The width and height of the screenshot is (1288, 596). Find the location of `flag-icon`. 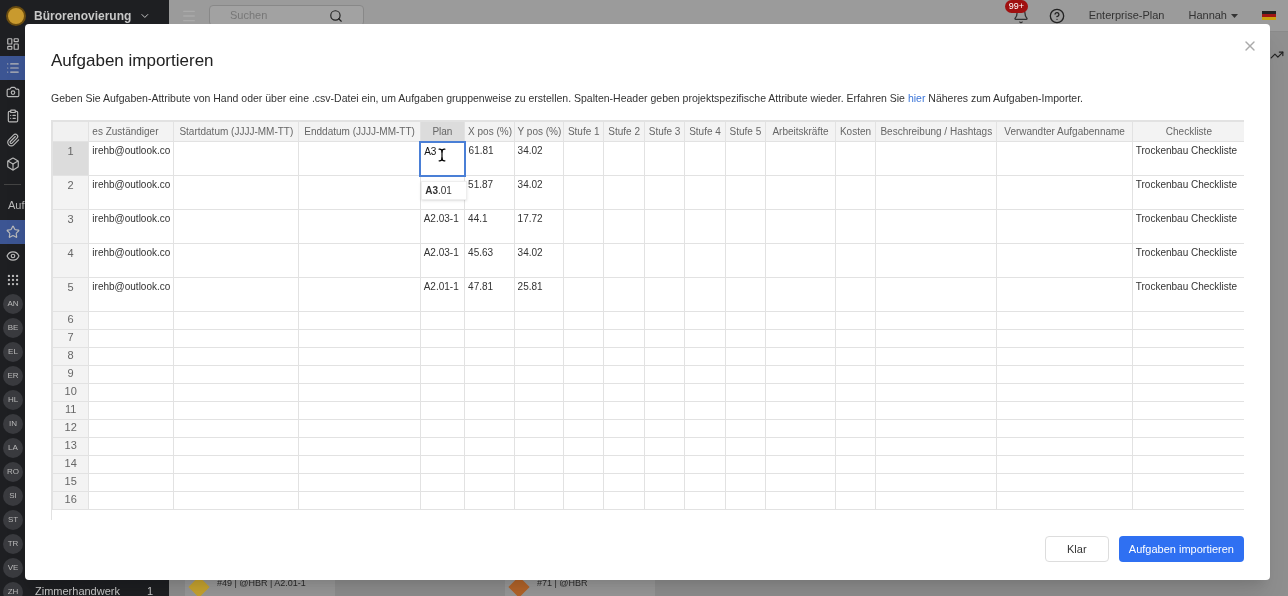

flag-icon is located at coordinates (1269, 15).